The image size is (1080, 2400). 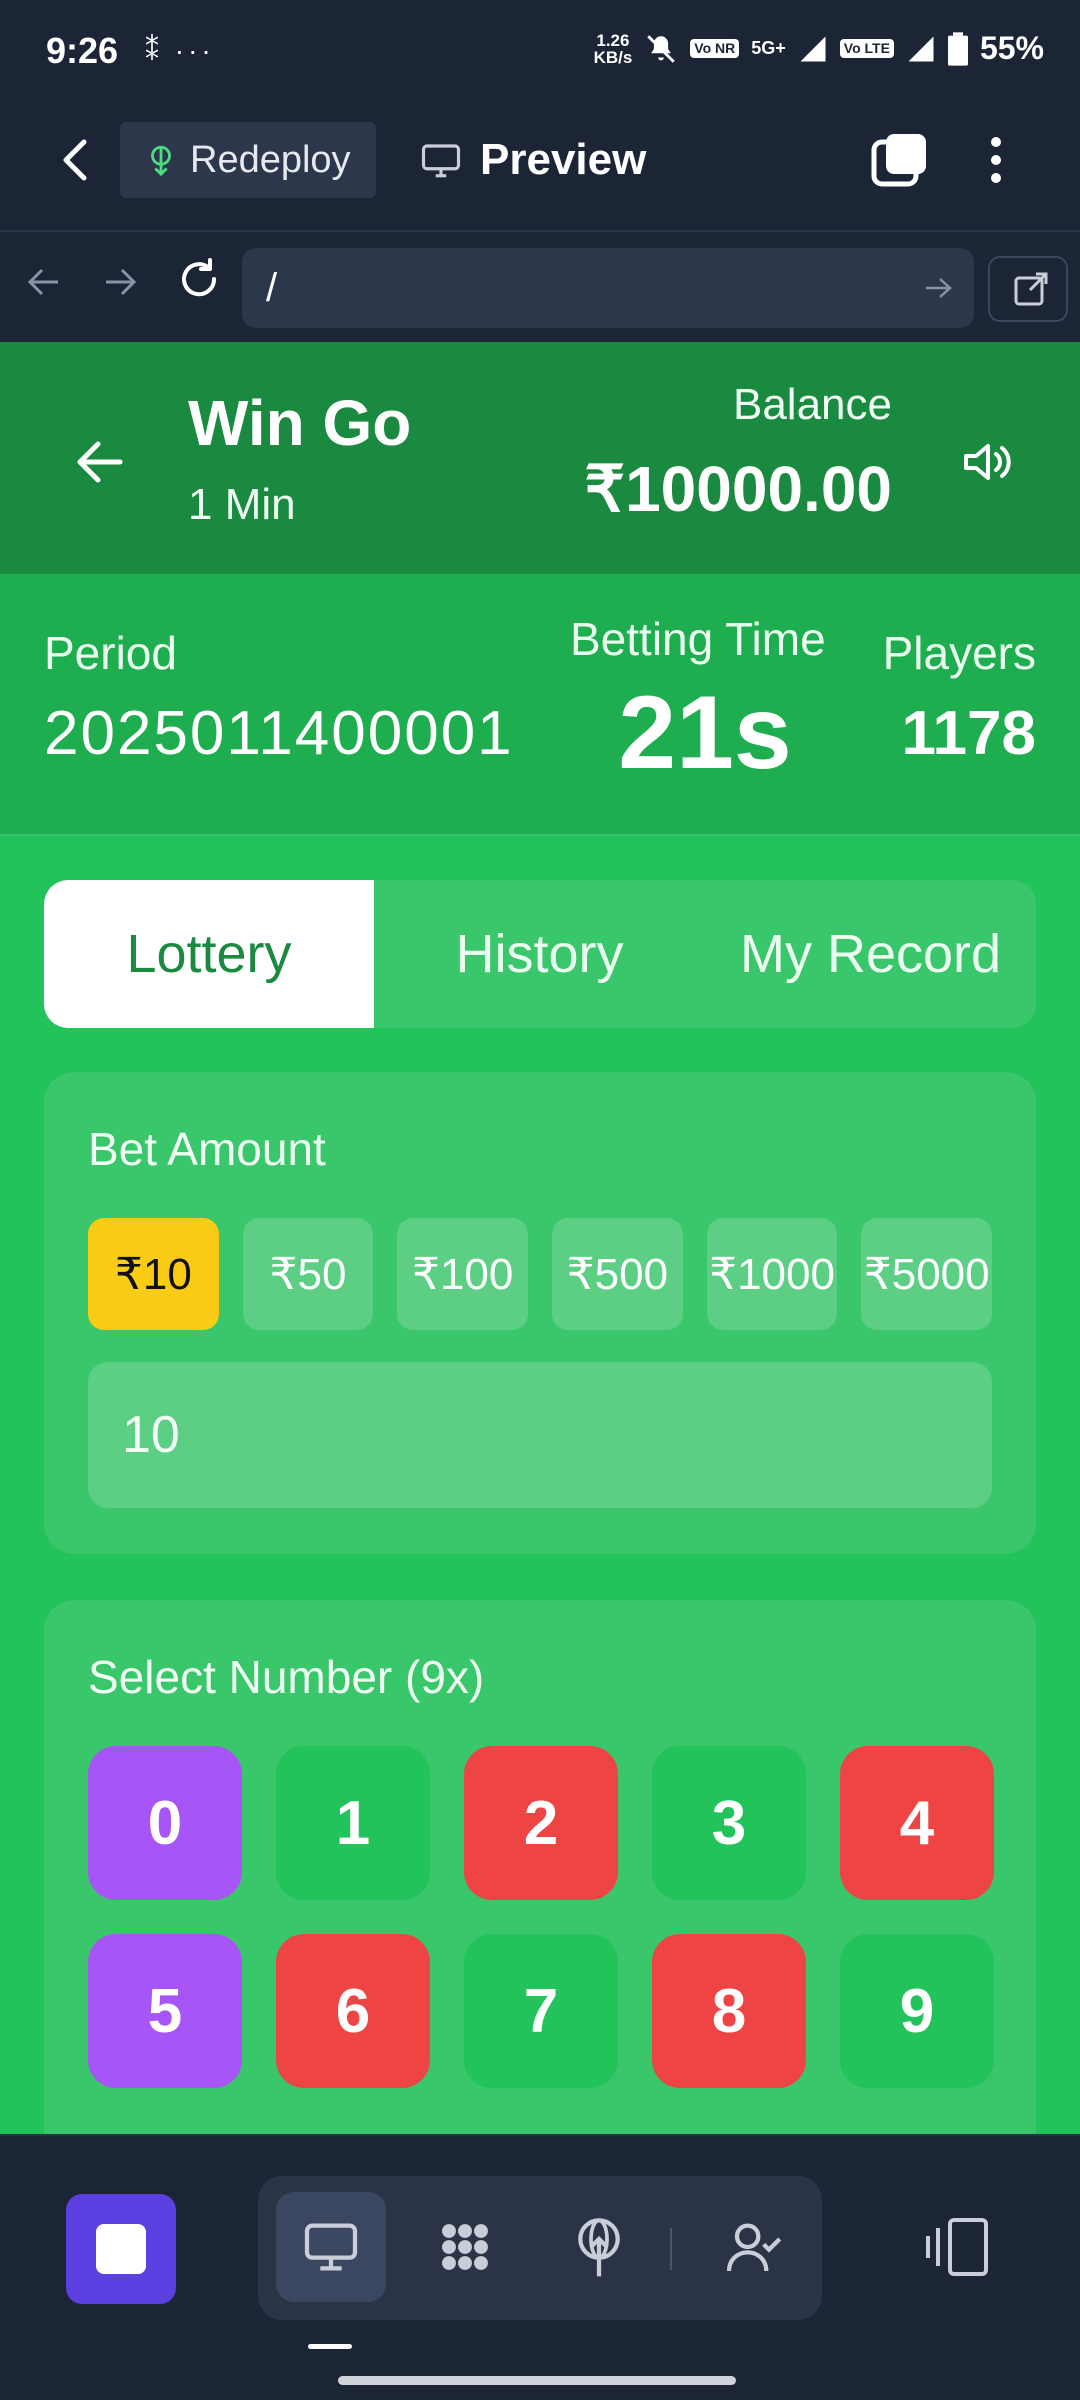 What do you see at coordinates (917, 1823) in the screenshot?
I see `number-button-4: 4` at bounding box center [917, 1823].